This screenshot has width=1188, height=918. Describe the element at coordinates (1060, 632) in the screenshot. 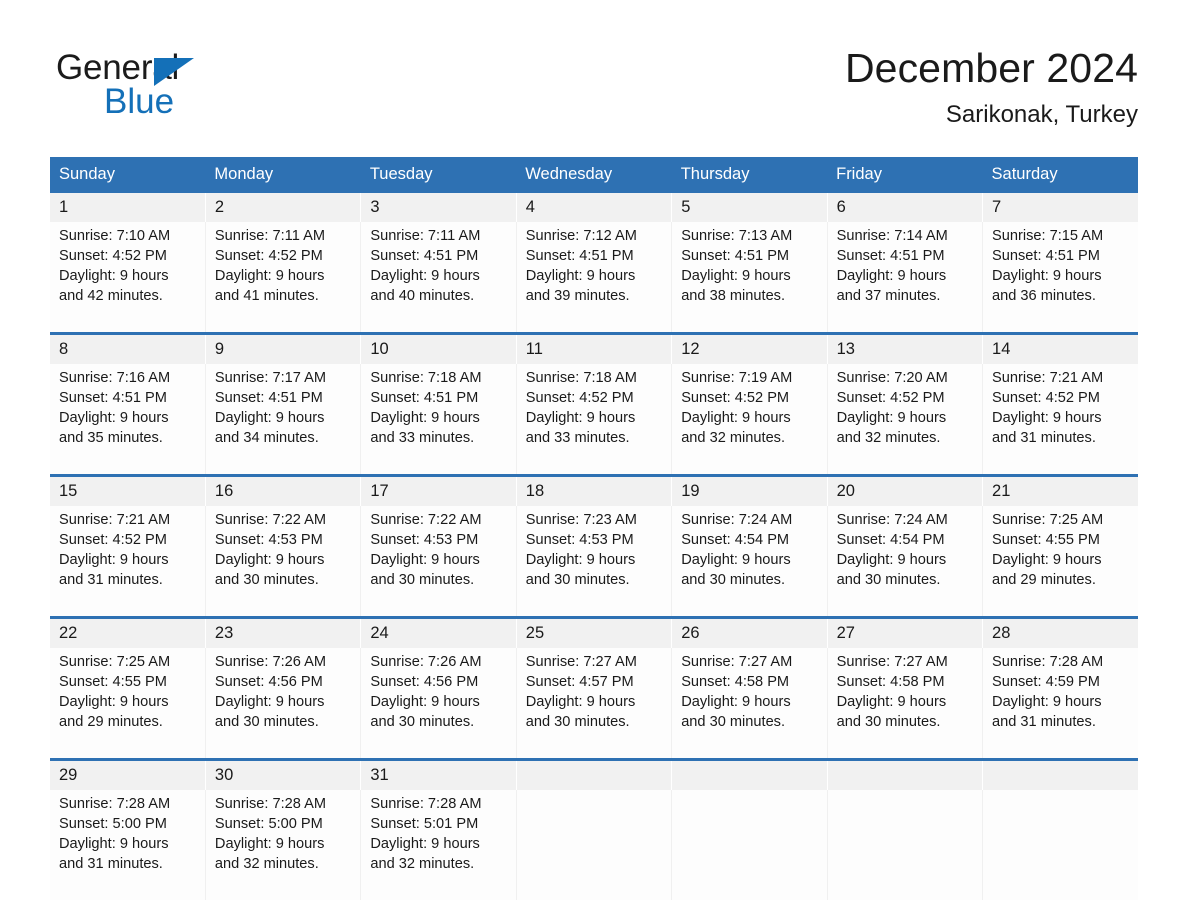

I see `day-number: 28` at that location.